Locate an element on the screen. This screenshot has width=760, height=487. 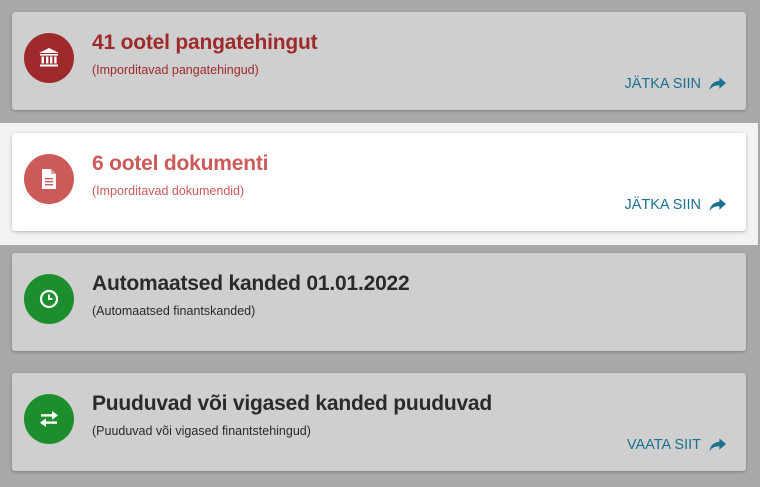
card-subtitle: (Imporditavad pangatehingud) is located at coordinates (175, 70).